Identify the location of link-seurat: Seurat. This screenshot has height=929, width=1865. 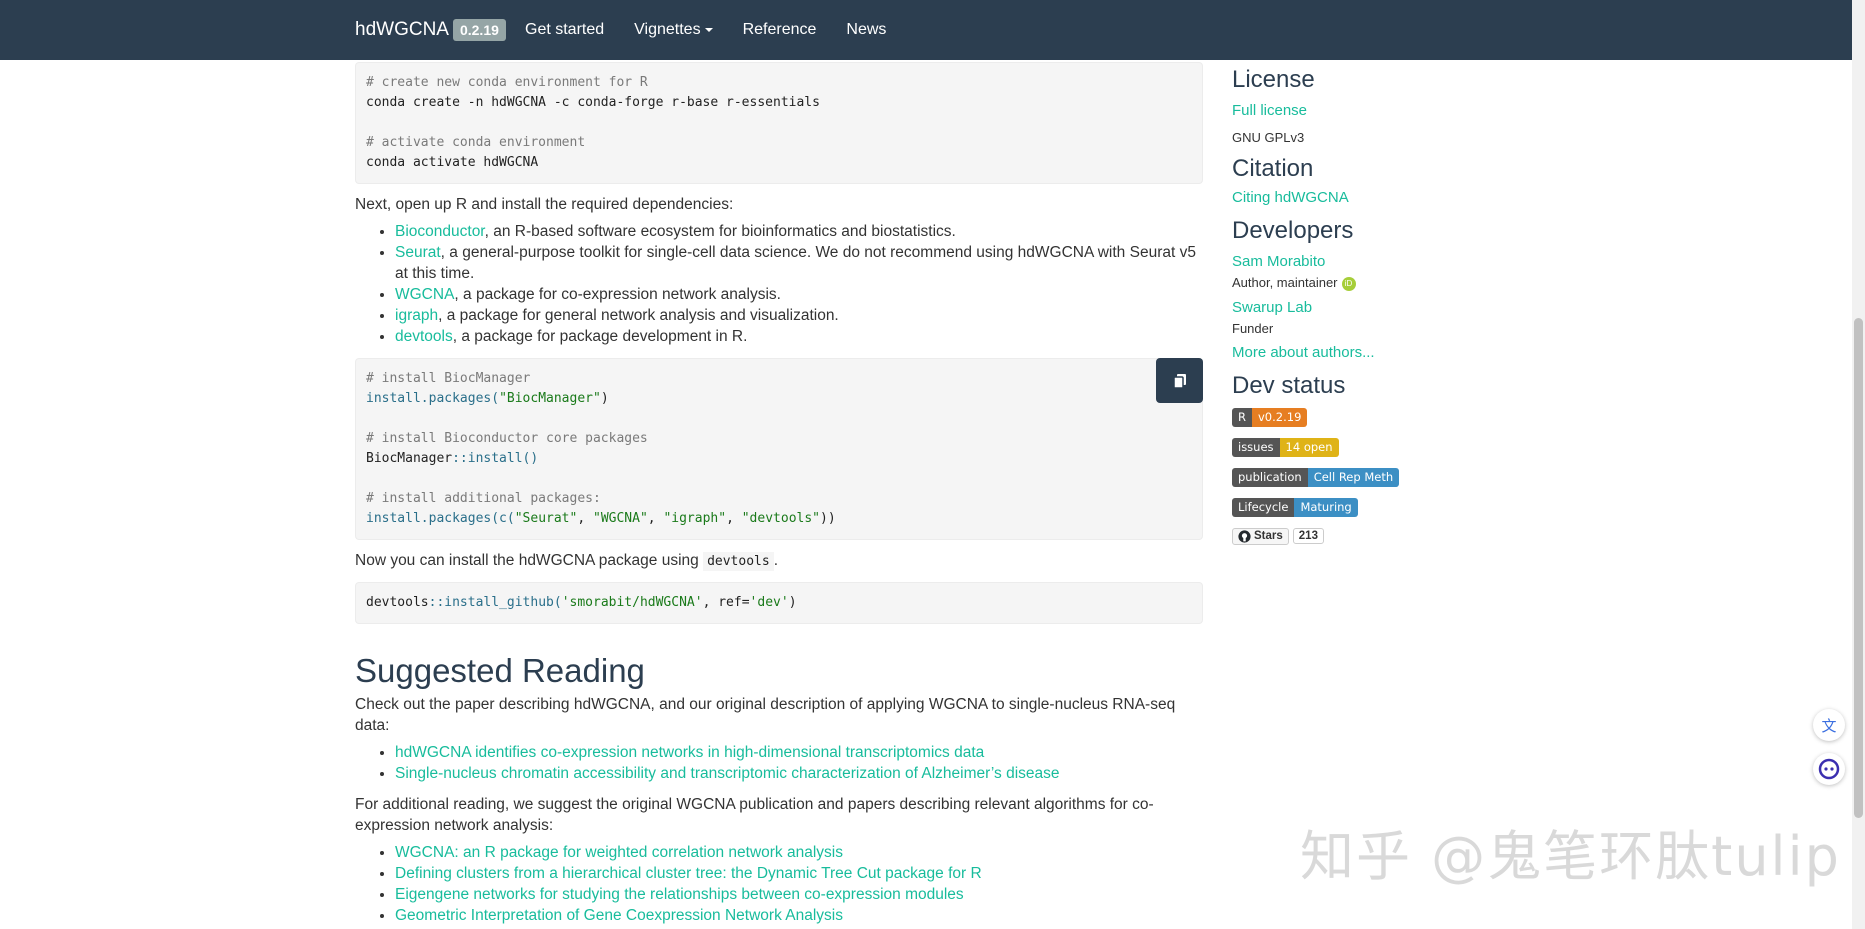
(418, 252).